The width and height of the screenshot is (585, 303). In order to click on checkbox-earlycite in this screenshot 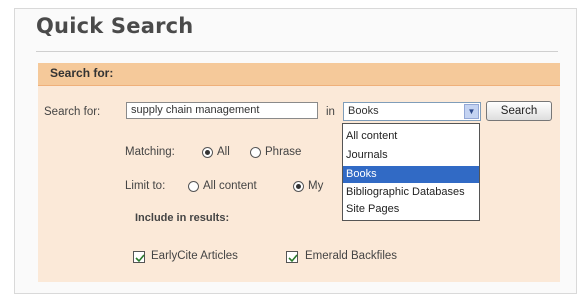, I will do `click(139, 257)`.